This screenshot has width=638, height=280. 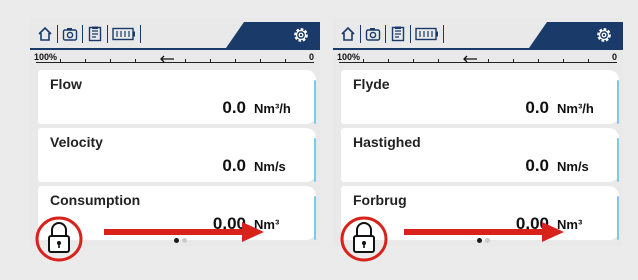 What do you see at coordinates (371, 84) in the screenshot?
I see `card-title: Flyde` at bounding box center [371, 84].